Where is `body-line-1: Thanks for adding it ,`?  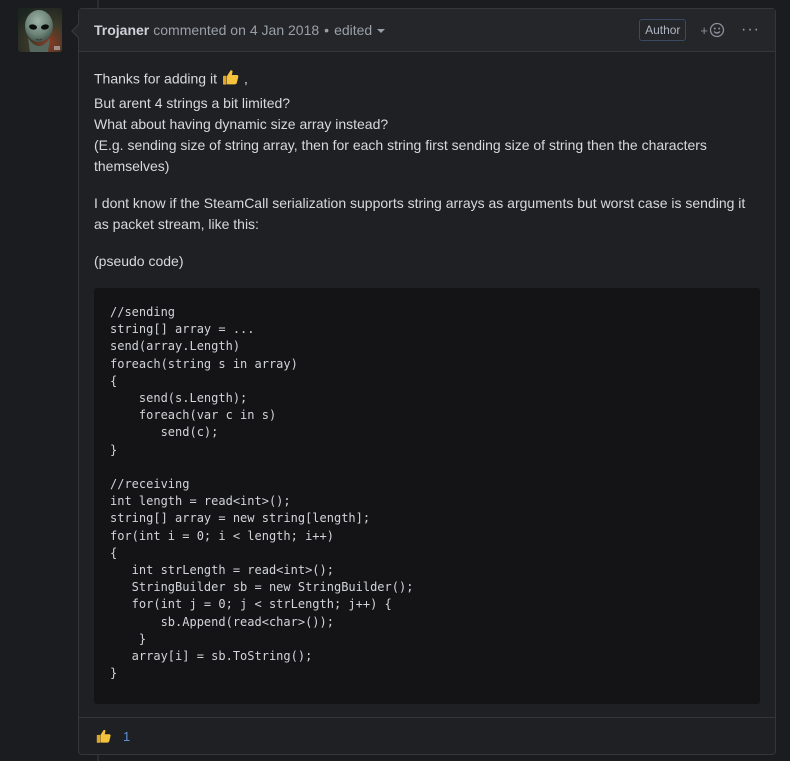 body-line-1: Thanks for adding it , is located at coordinates (427, 80).